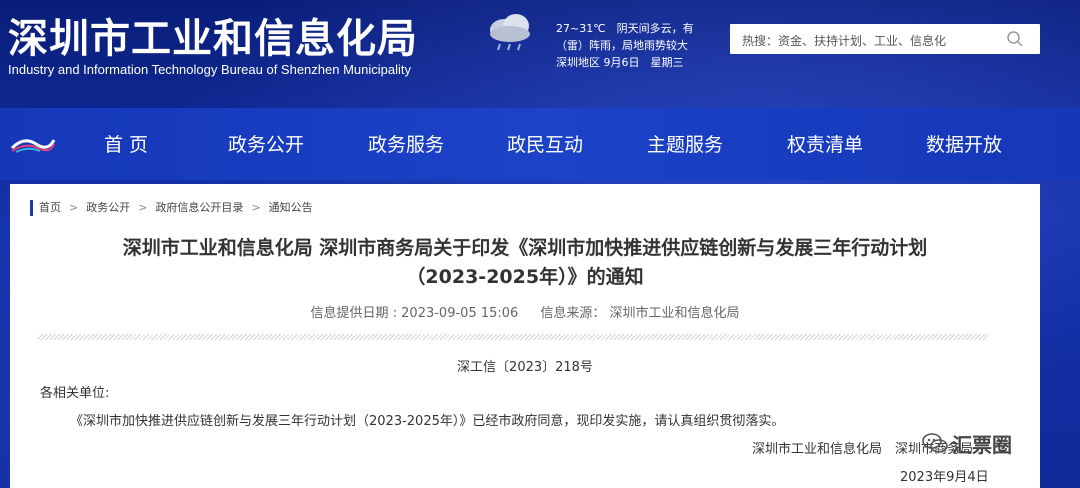  I want to click on wechat-icon, so click(935, 443).